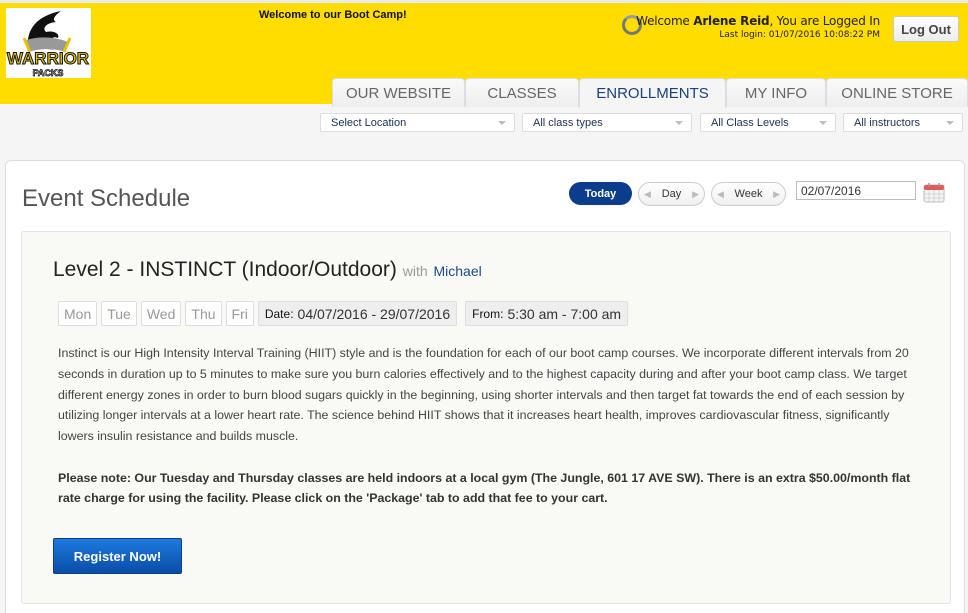 Image resolution: width=968 pixels, height=613 pixels. I want to click on instructor-select: All instructors, so click(903, 122).